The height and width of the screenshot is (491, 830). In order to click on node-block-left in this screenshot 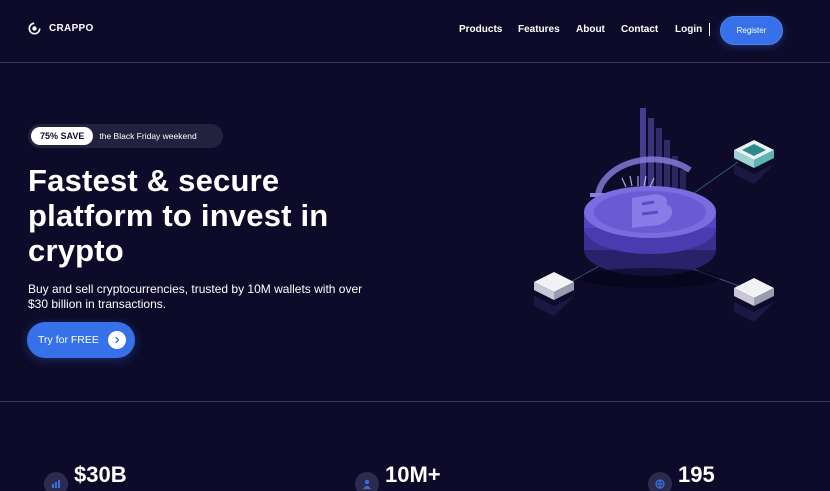, I will do `click(554, 294)`.